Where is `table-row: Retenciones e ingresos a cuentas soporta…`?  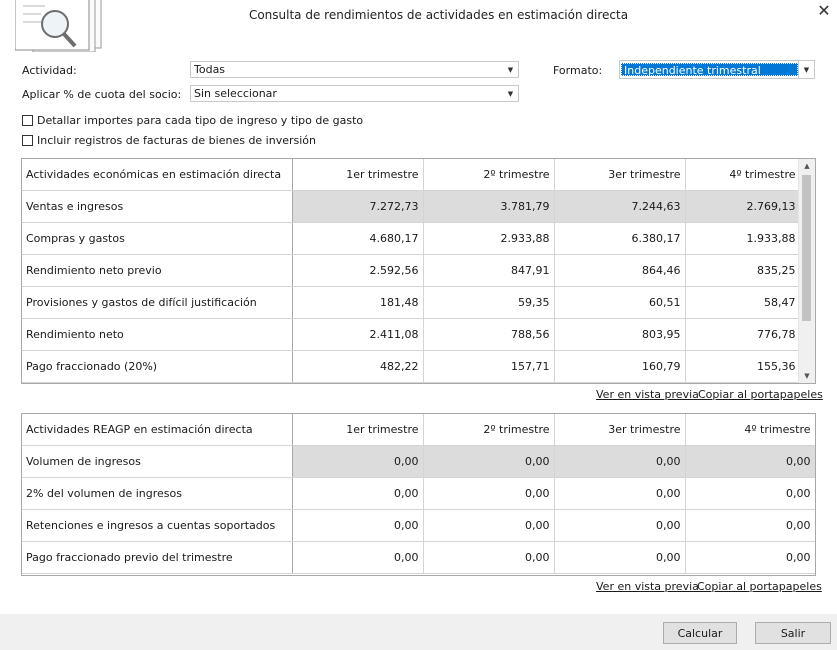 table-row: Retenciones e ingresos a cuentas soporta… is located at coordinates (418, 525).